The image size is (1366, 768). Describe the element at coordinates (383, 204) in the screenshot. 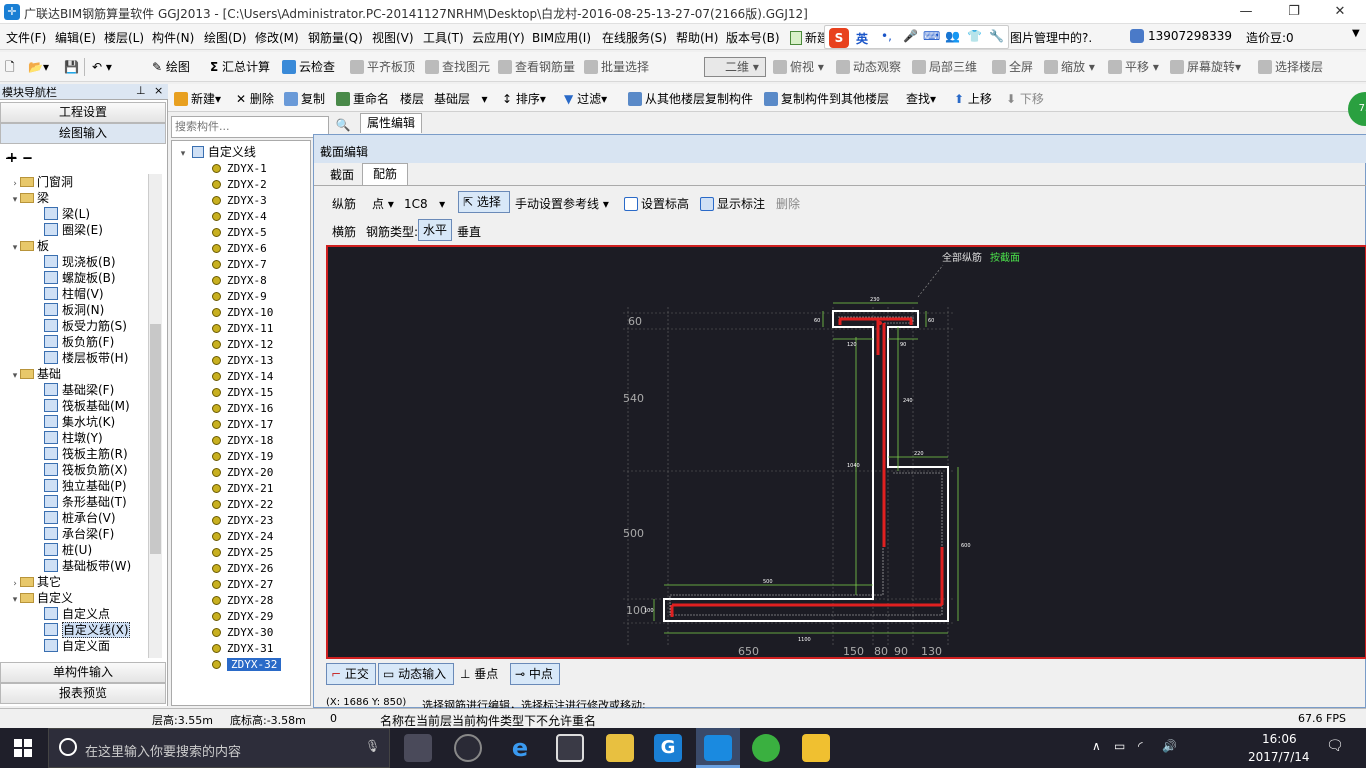

I see `point-mode-select: 点 ▾` at that location.